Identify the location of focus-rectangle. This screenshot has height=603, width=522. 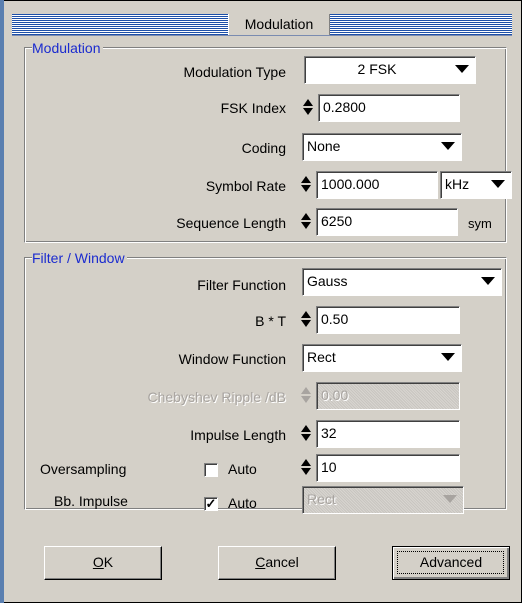
(450, 562).